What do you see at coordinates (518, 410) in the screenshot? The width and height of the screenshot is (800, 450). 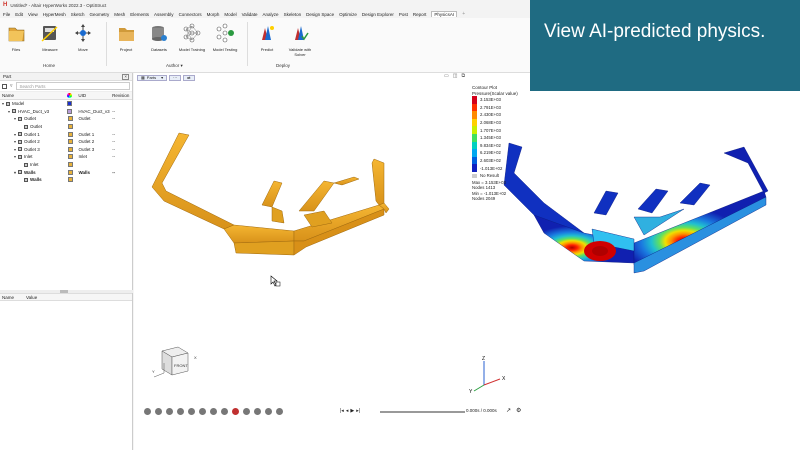 I see `gear-icon: ⚙` at bounding box center [518, 410].